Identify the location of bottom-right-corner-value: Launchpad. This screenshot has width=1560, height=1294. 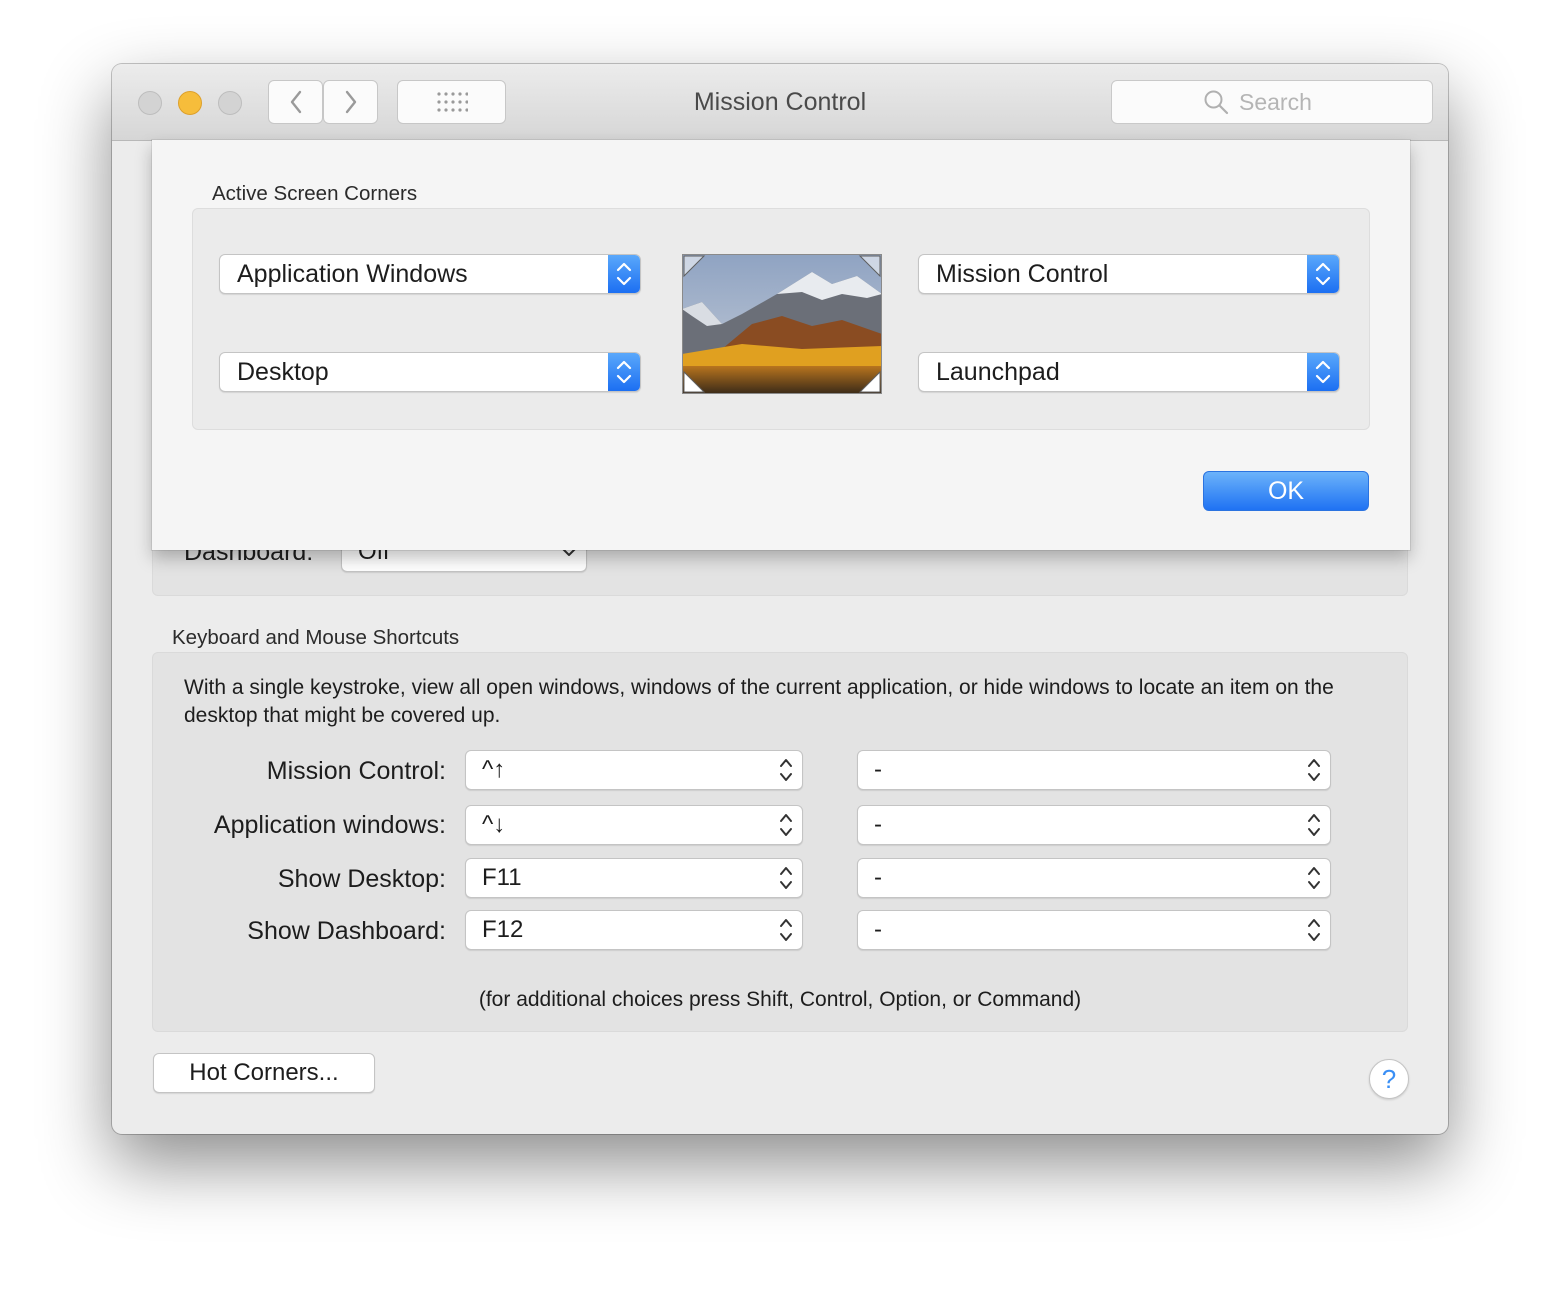
(998, 372).